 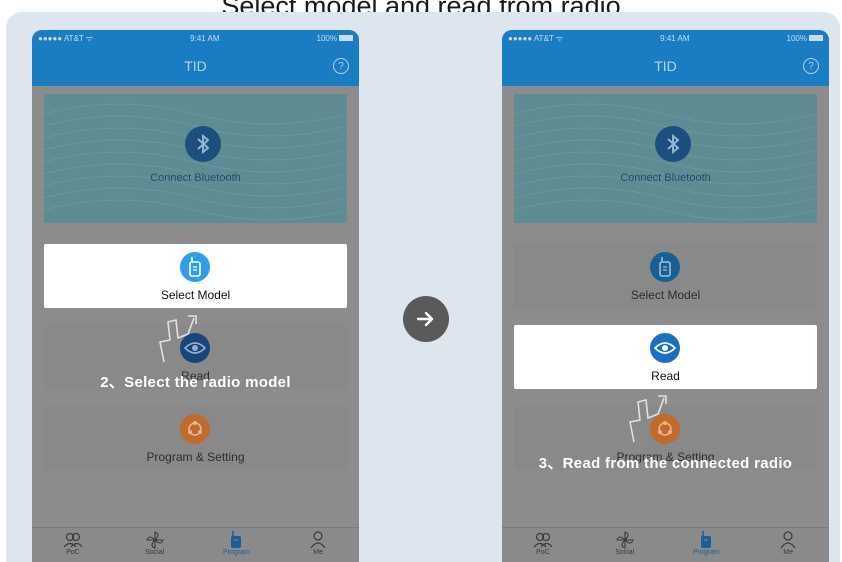 What do you see at coordinates (665, 348) in the screenshot?
I see `eye-icon` at bounding box center [665, 348].